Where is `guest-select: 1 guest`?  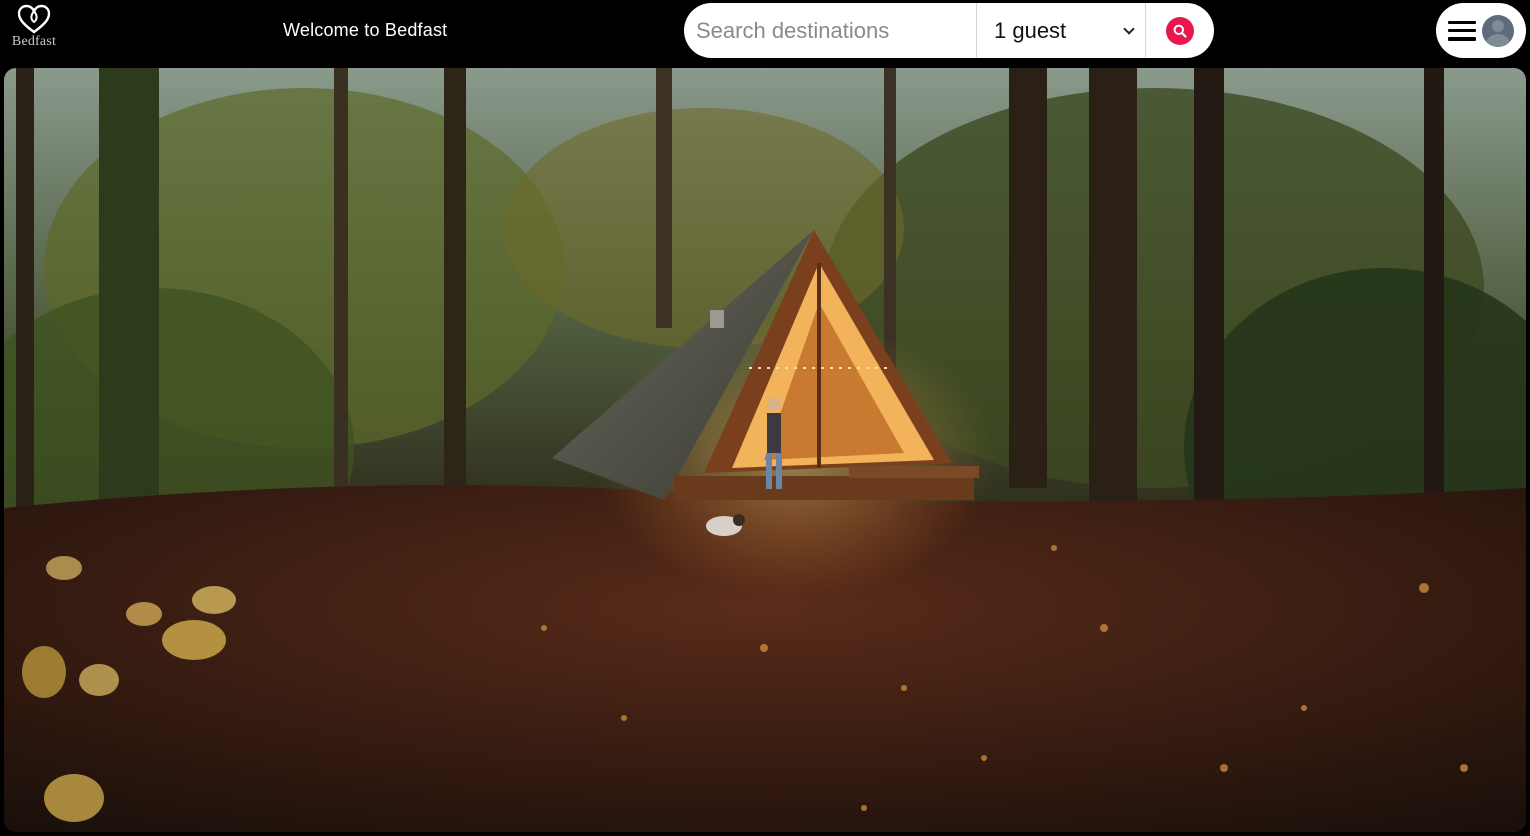
guest-select: 1 guest is located at coordinates (1061, 30).